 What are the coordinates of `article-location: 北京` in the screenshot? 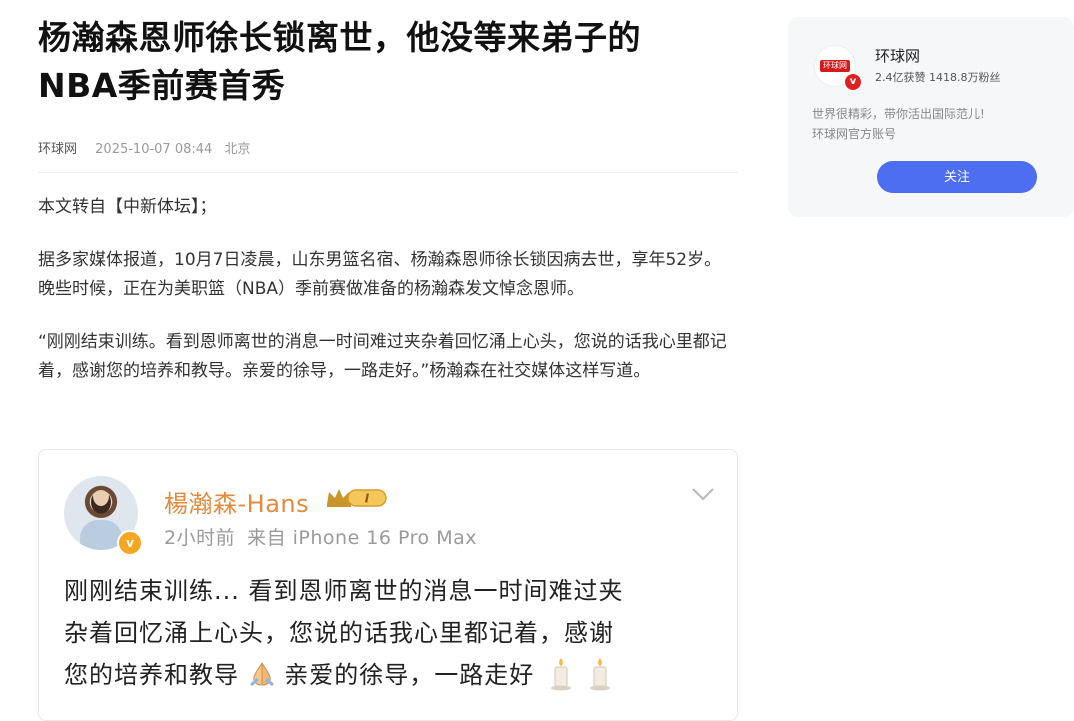 It's located at (237, 149).